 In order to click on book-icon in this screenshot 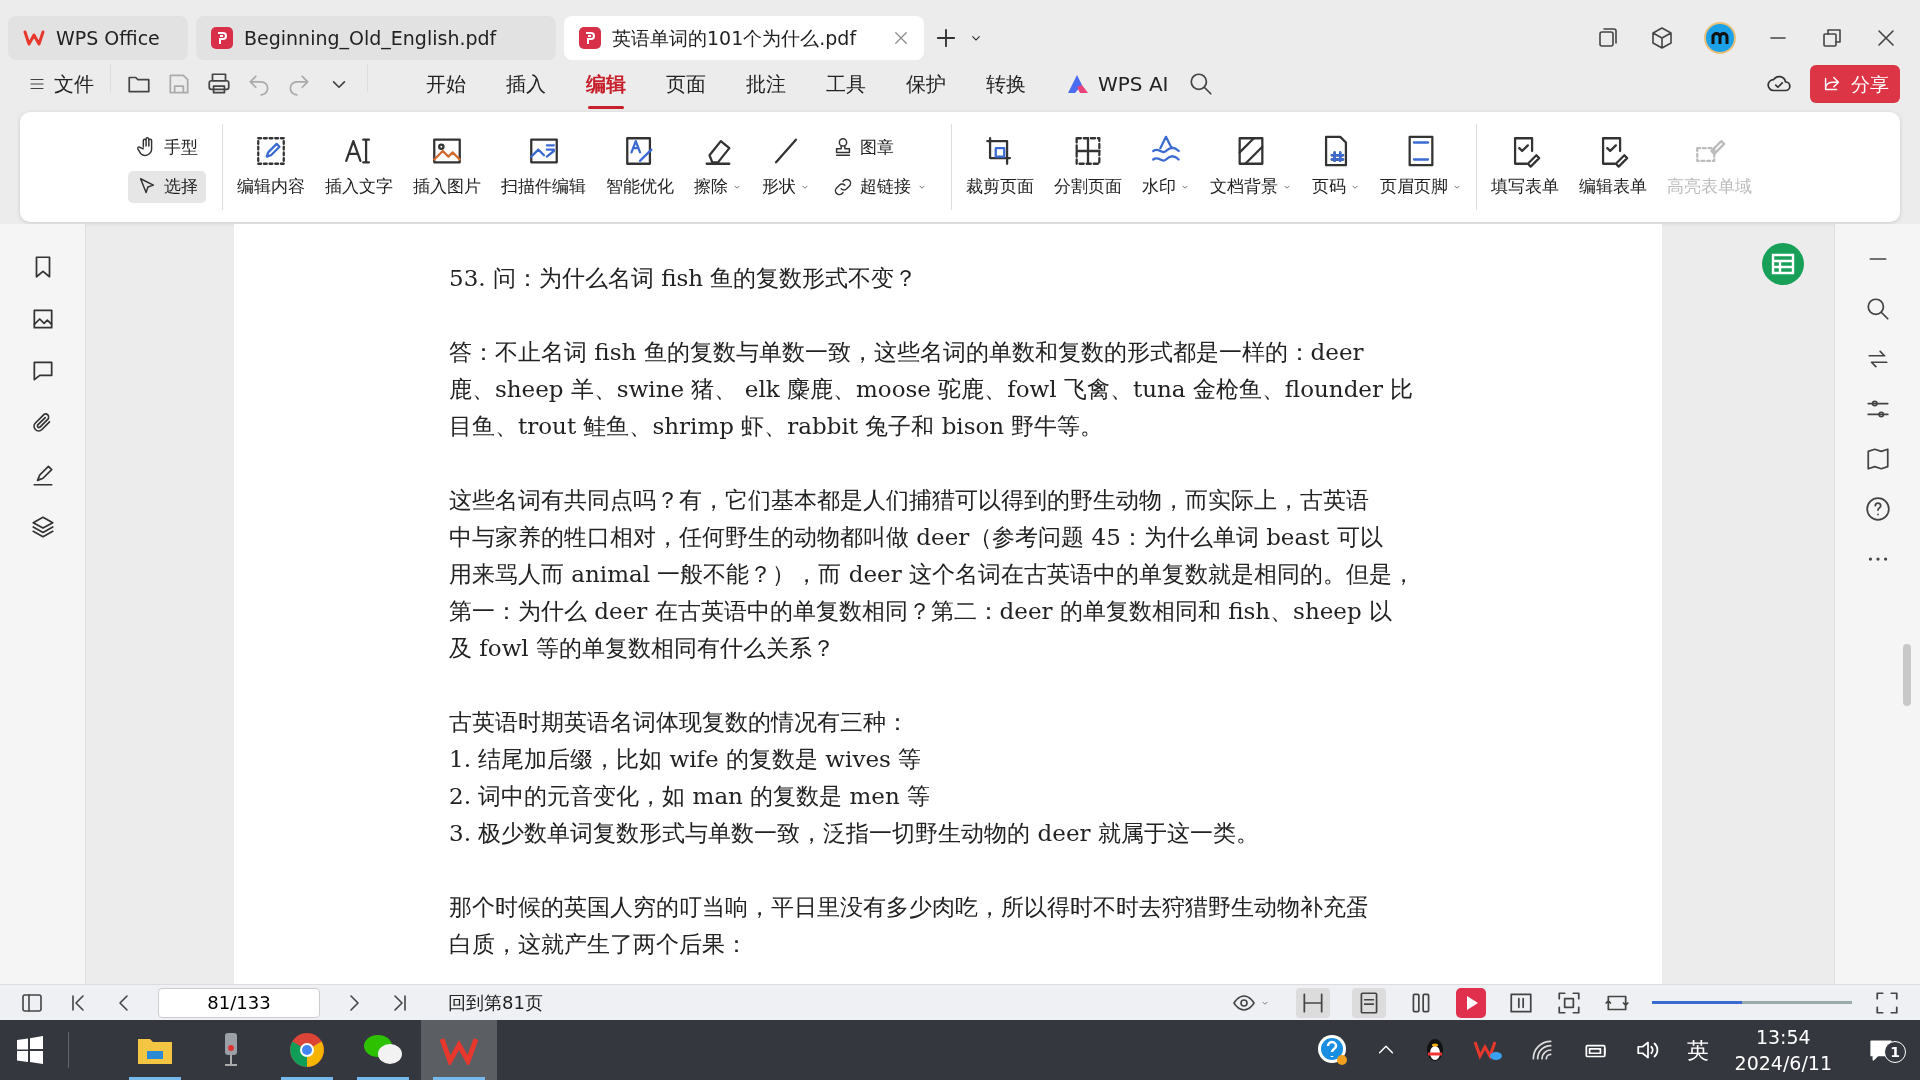, I will do `click(1877, 459)`.